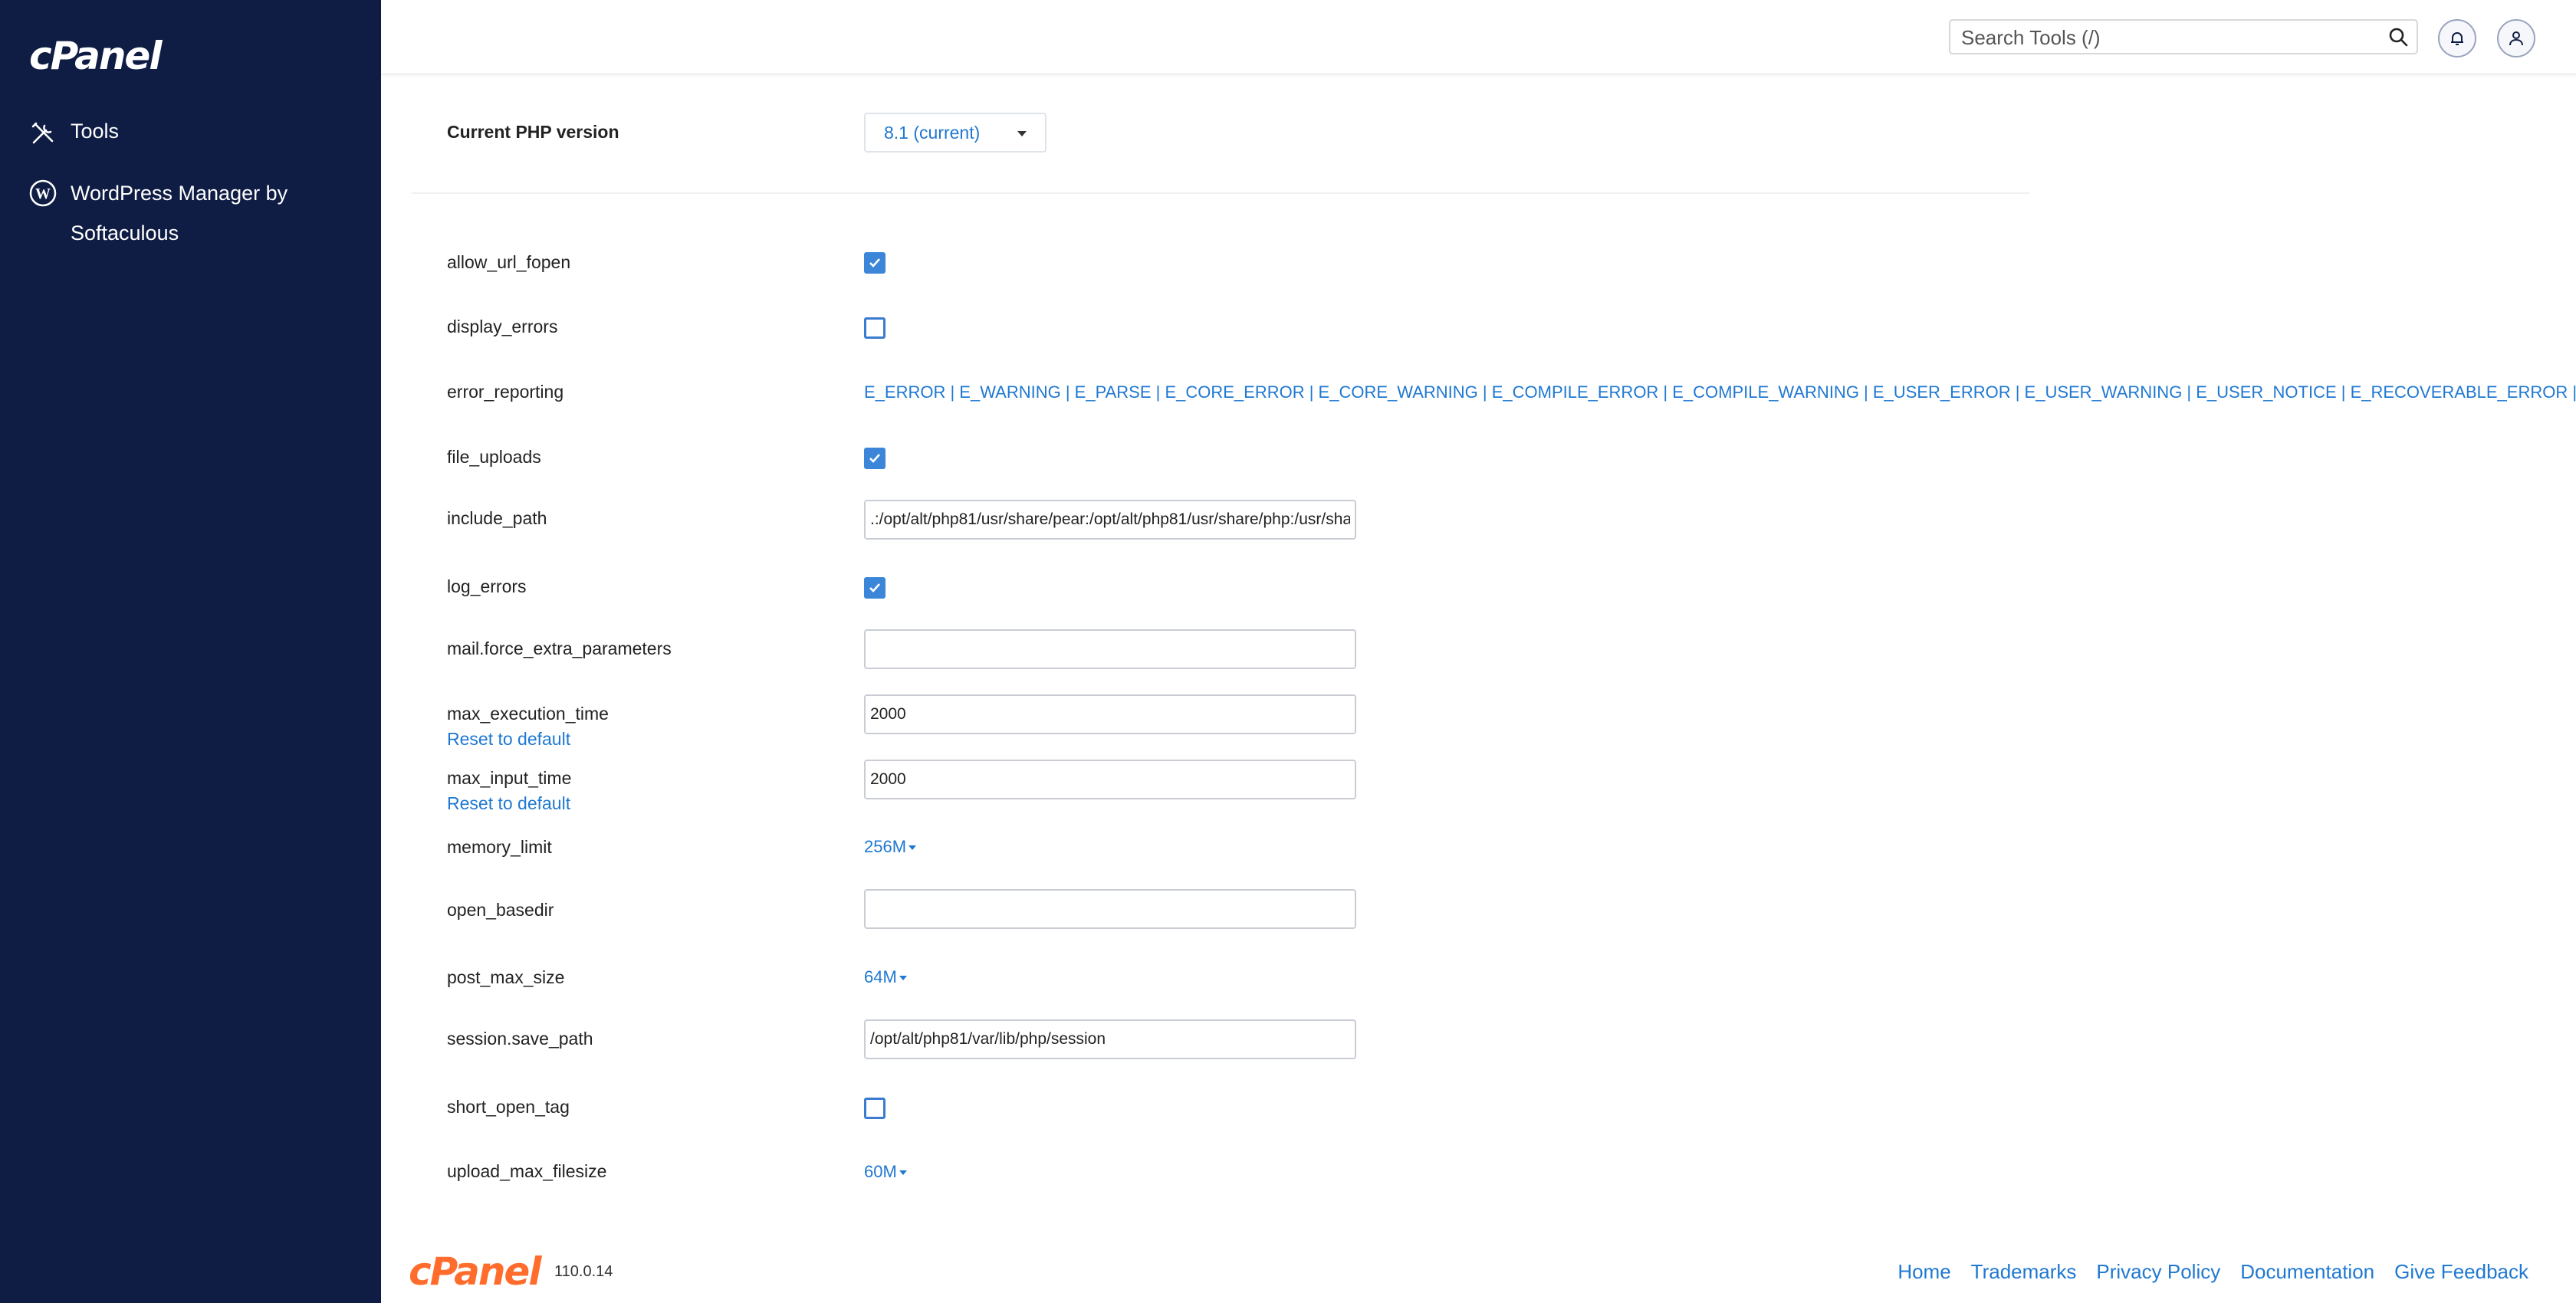  What do you see at coordinates (499, 847) in the screenshot?
I see `memory-limit-label: memory_limit` at bounding box center [499, 847].